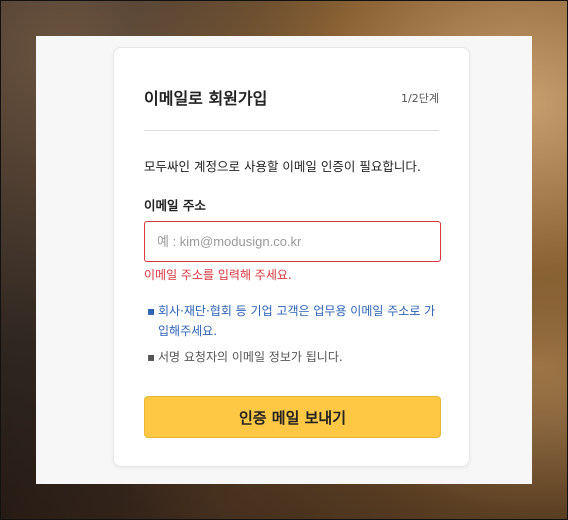  Describe the element at coordinates (282, 166) in the screenshot. I see `description-text: 모두싸인 계정으로 사용할 이메일 인증이 필요합니다.` at that location.